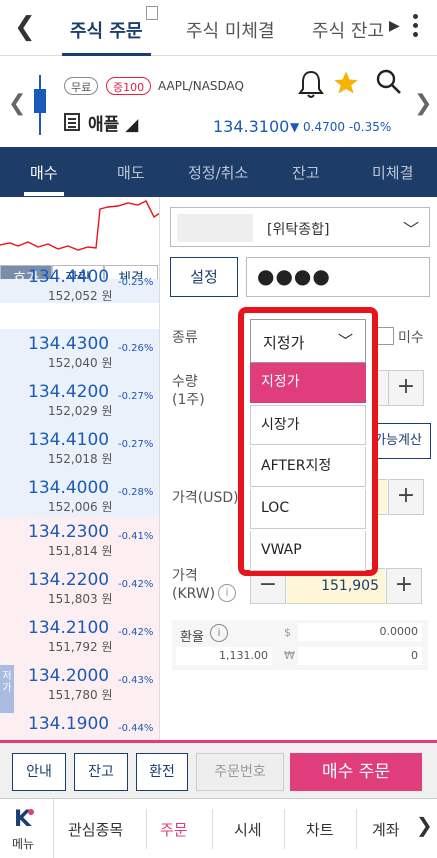 Image resolution: width=437 pixels, height=858 pixels. Describe the element at coordinates (79, 685) in the screenshot. I see `quote-row: 134.2000 151,780 원 -0.43%` at that location.